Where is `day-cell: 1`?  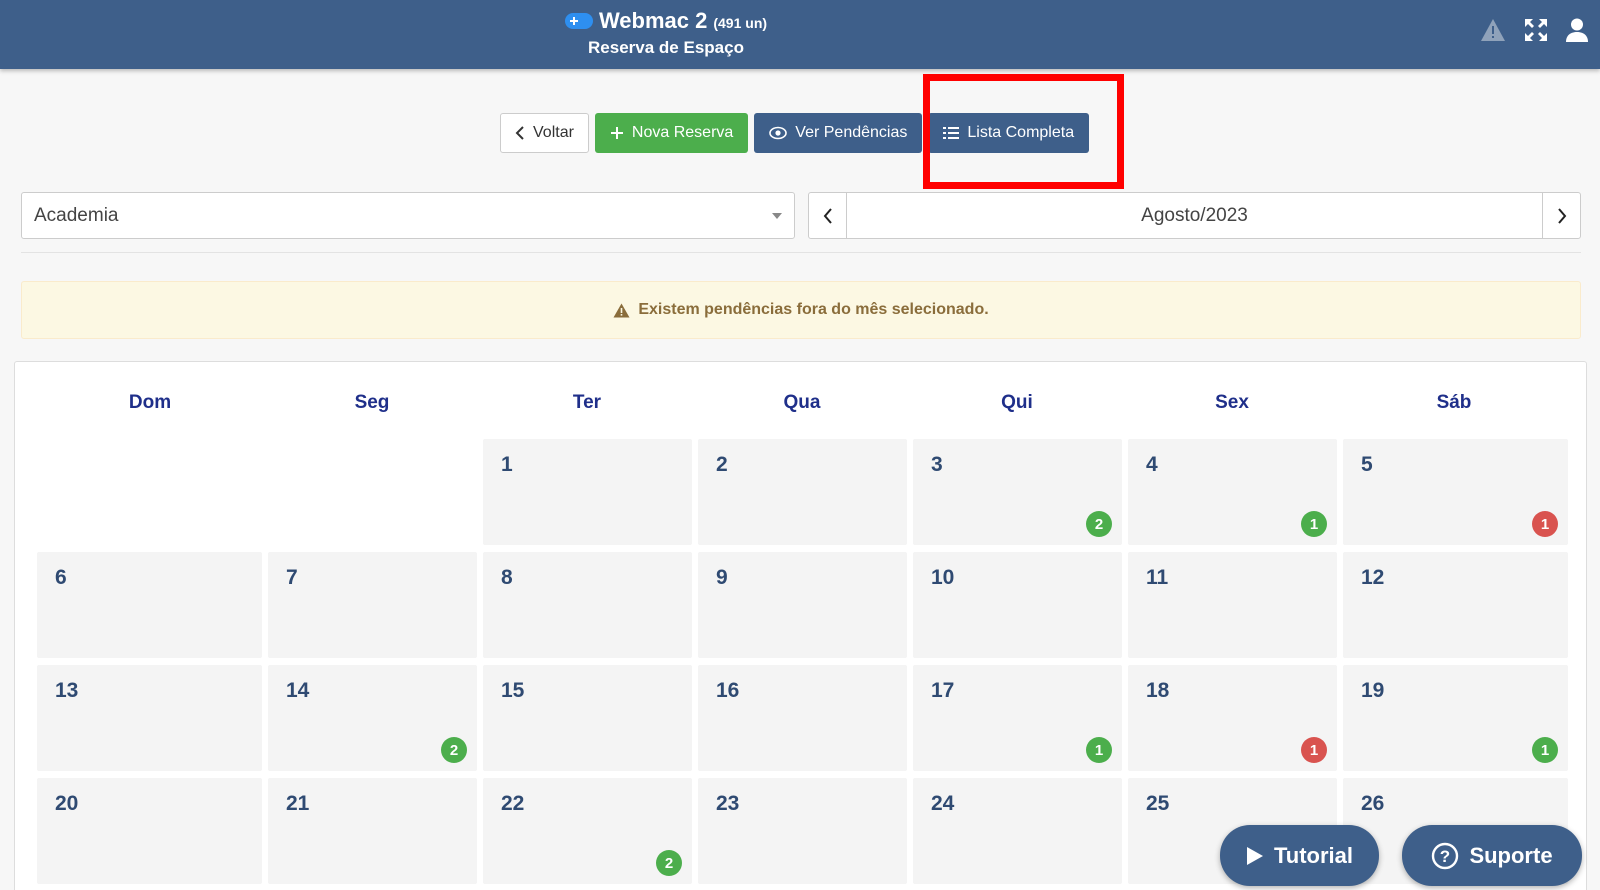 day-cell: 1 is located at coordinates (587, 492).